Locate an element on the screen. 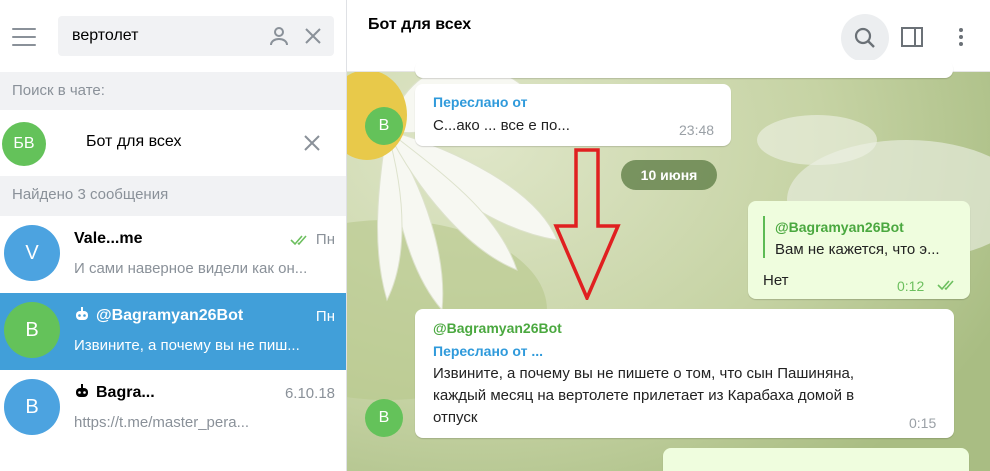  message-line: отпуск is located at coordinates (455, 417).